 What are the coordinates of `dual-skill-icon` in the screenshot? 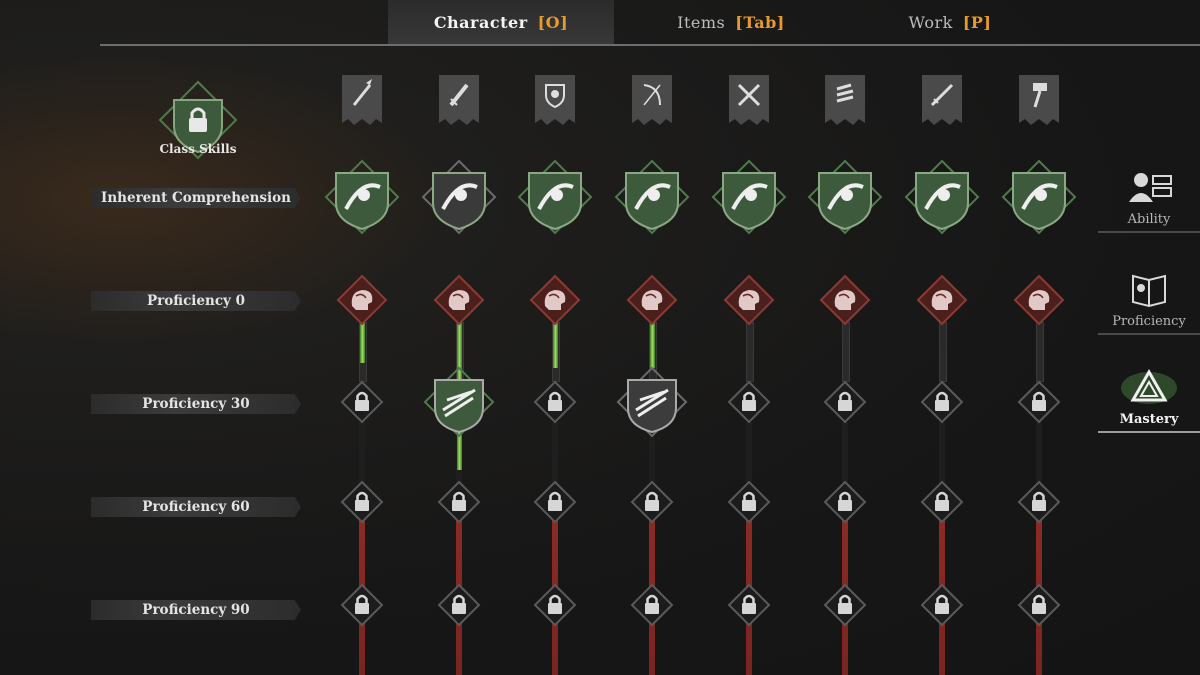 It's located at (749, 197).